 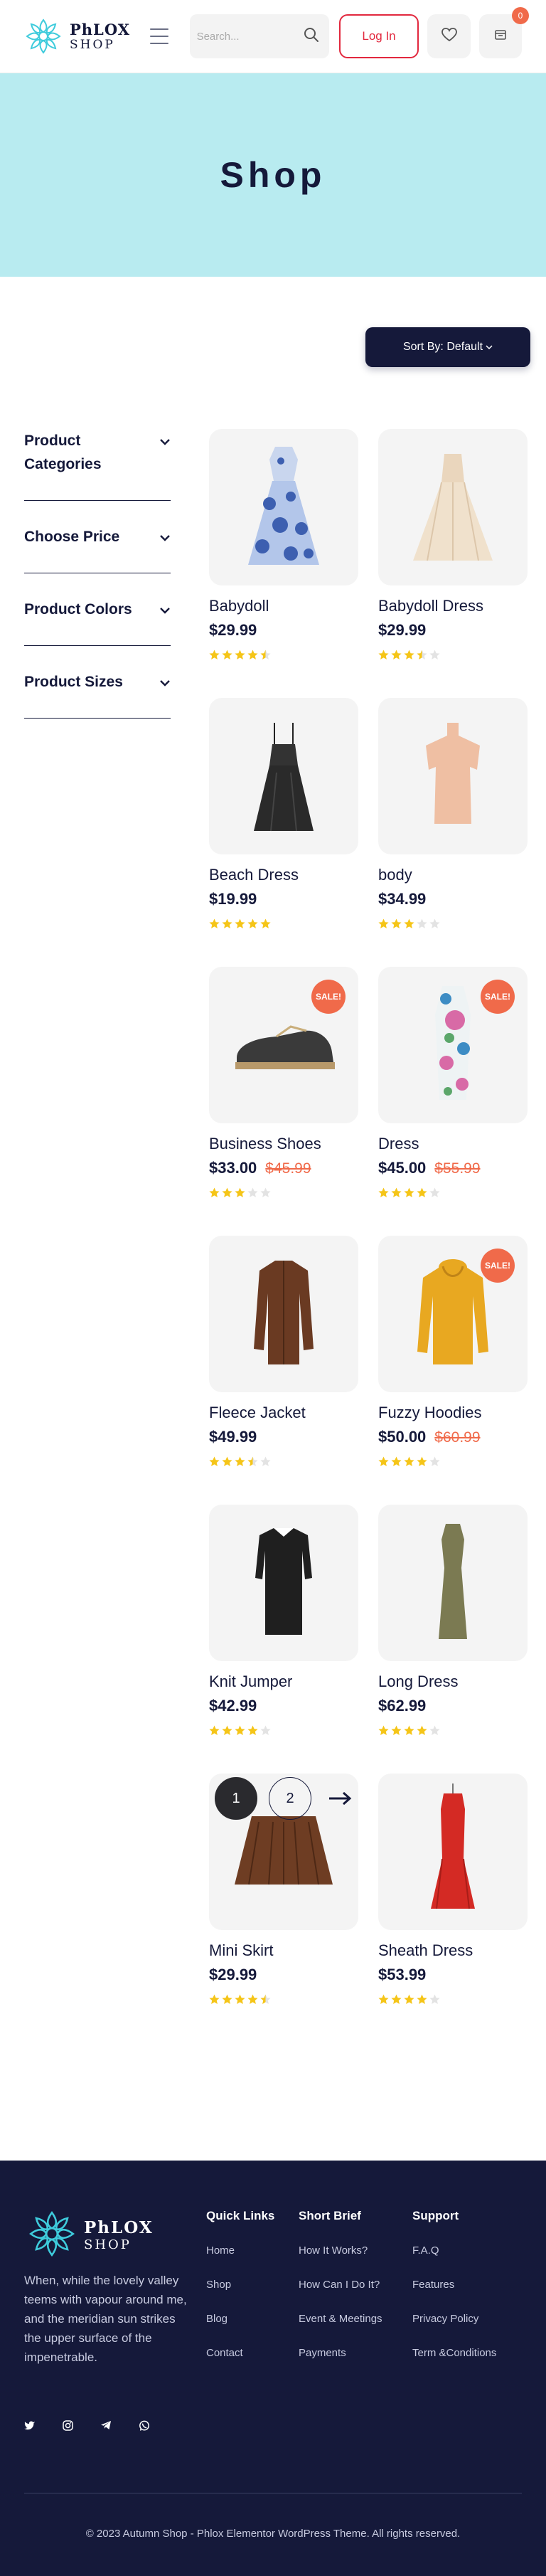 I want to click on site-header: PhLOX SHOP Log In 0, so click(x=273, y=36).